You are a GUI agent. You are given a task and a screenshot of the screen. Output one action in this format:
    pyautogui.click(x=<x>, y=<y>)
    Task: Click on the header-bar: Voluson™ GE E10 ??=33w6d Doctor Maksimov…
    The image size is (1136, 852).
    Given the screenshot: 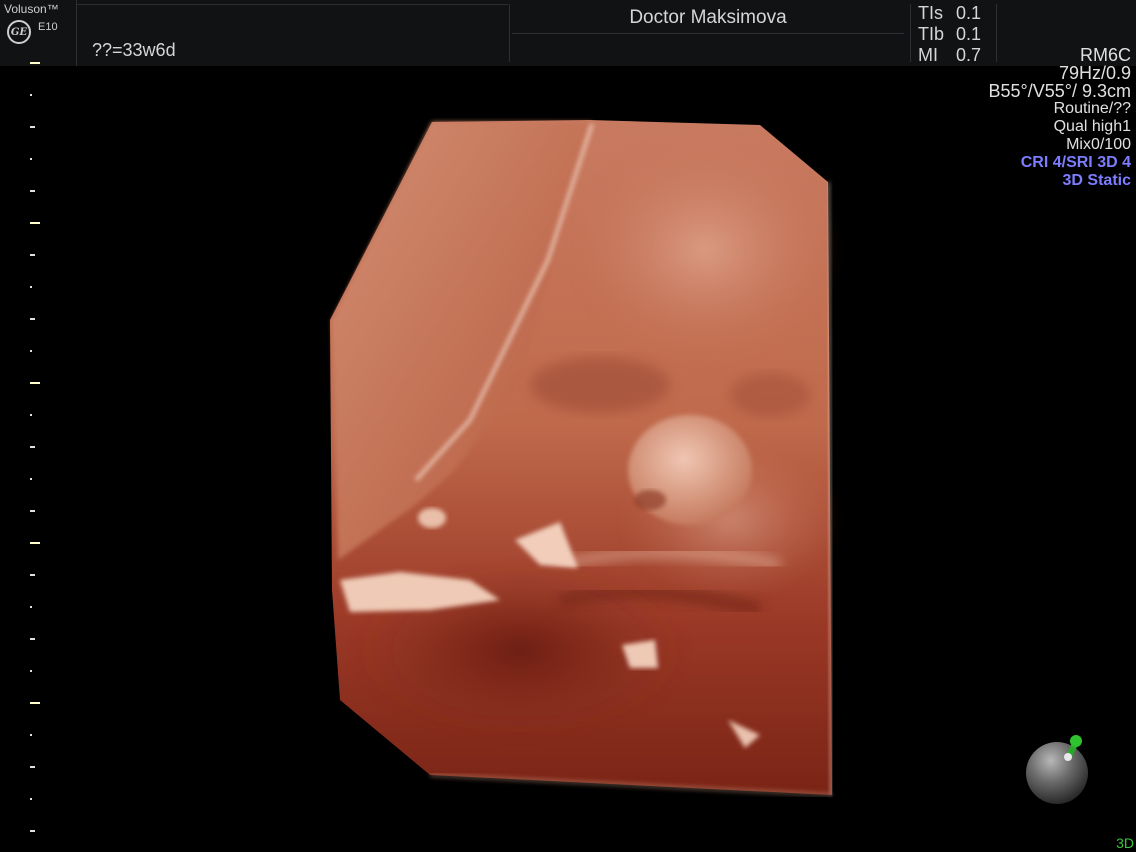 What is the action you would take?
    pyautogui.click(x=568, y=33)
    